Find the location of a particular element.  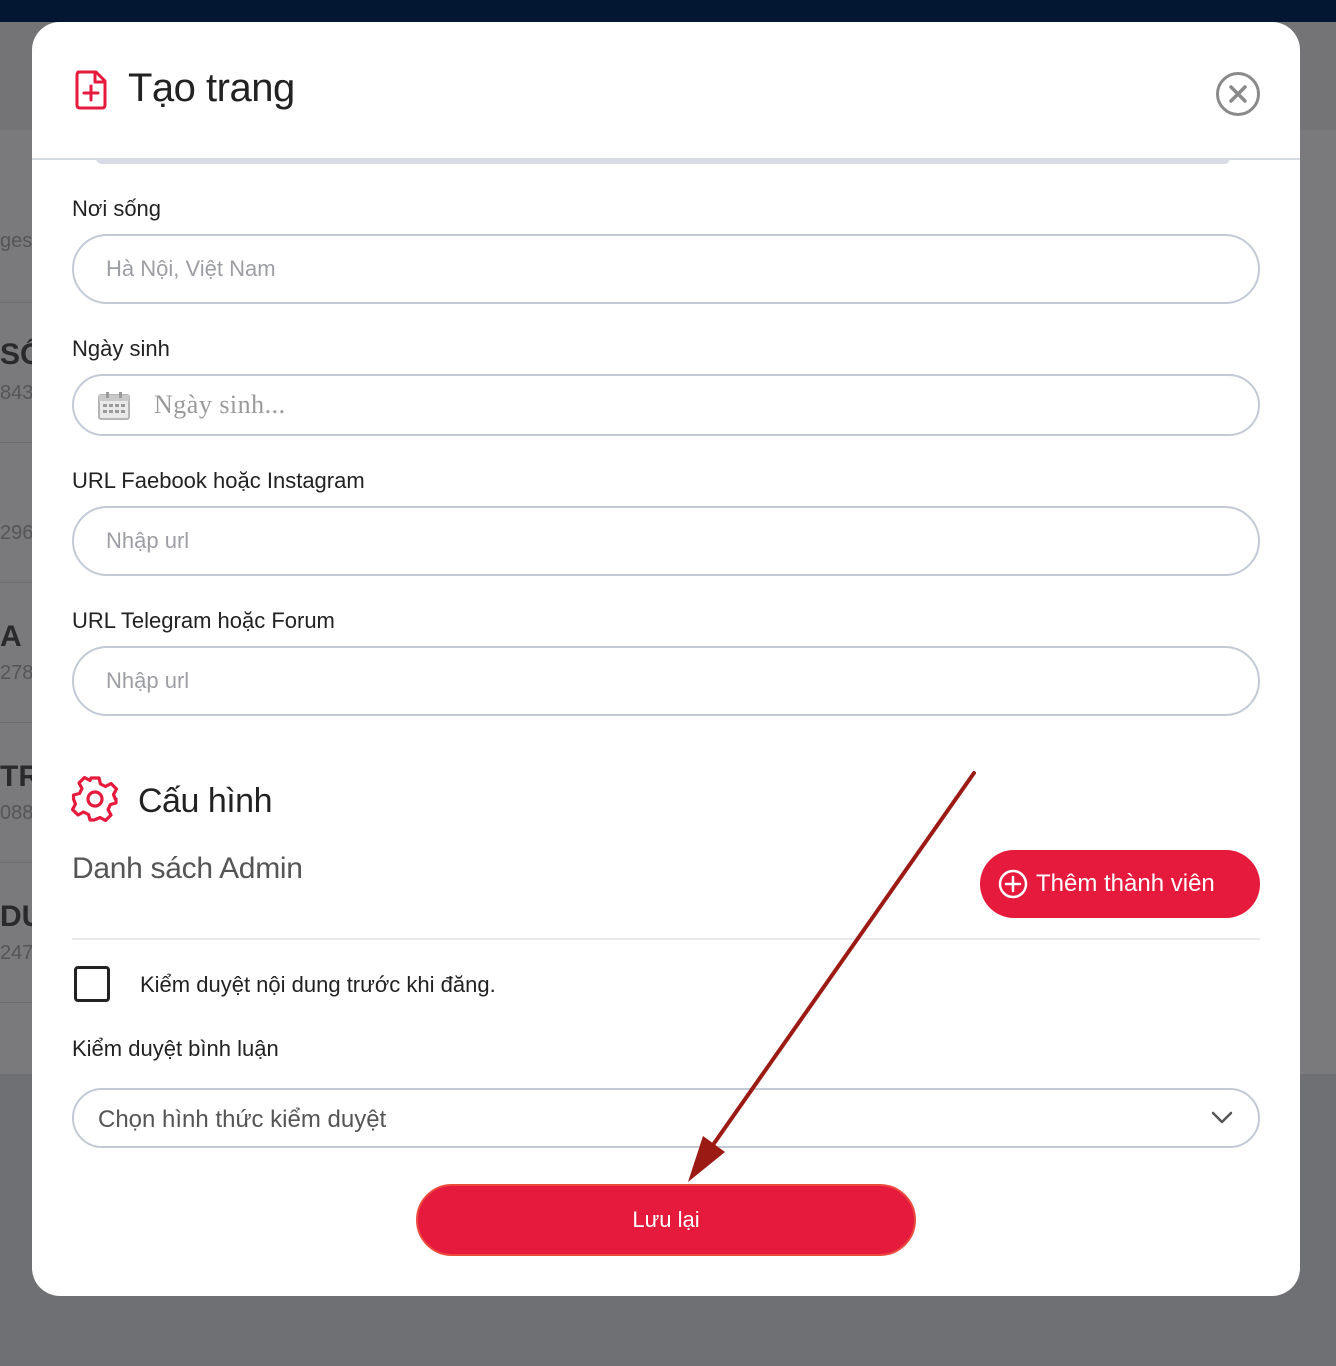

close-button is located at coordinates (1238, 94).